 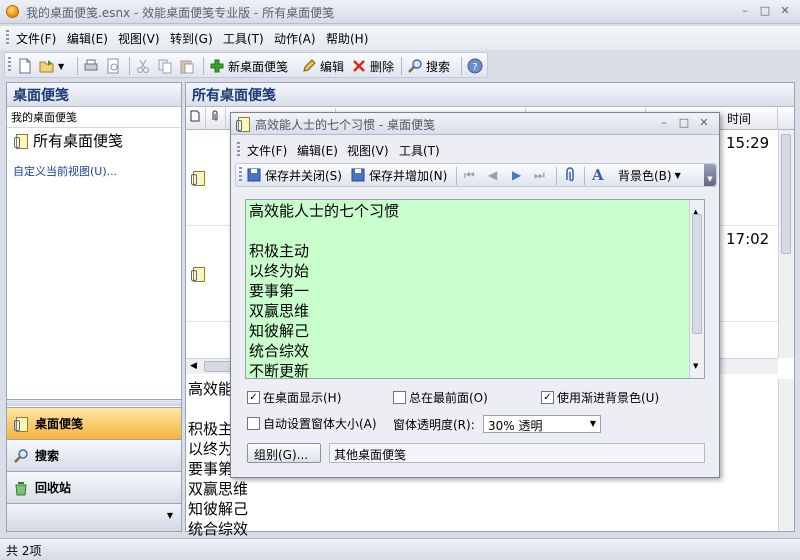 I want to click on note-menu-view: 视图(V), so click(x=368, y=150).